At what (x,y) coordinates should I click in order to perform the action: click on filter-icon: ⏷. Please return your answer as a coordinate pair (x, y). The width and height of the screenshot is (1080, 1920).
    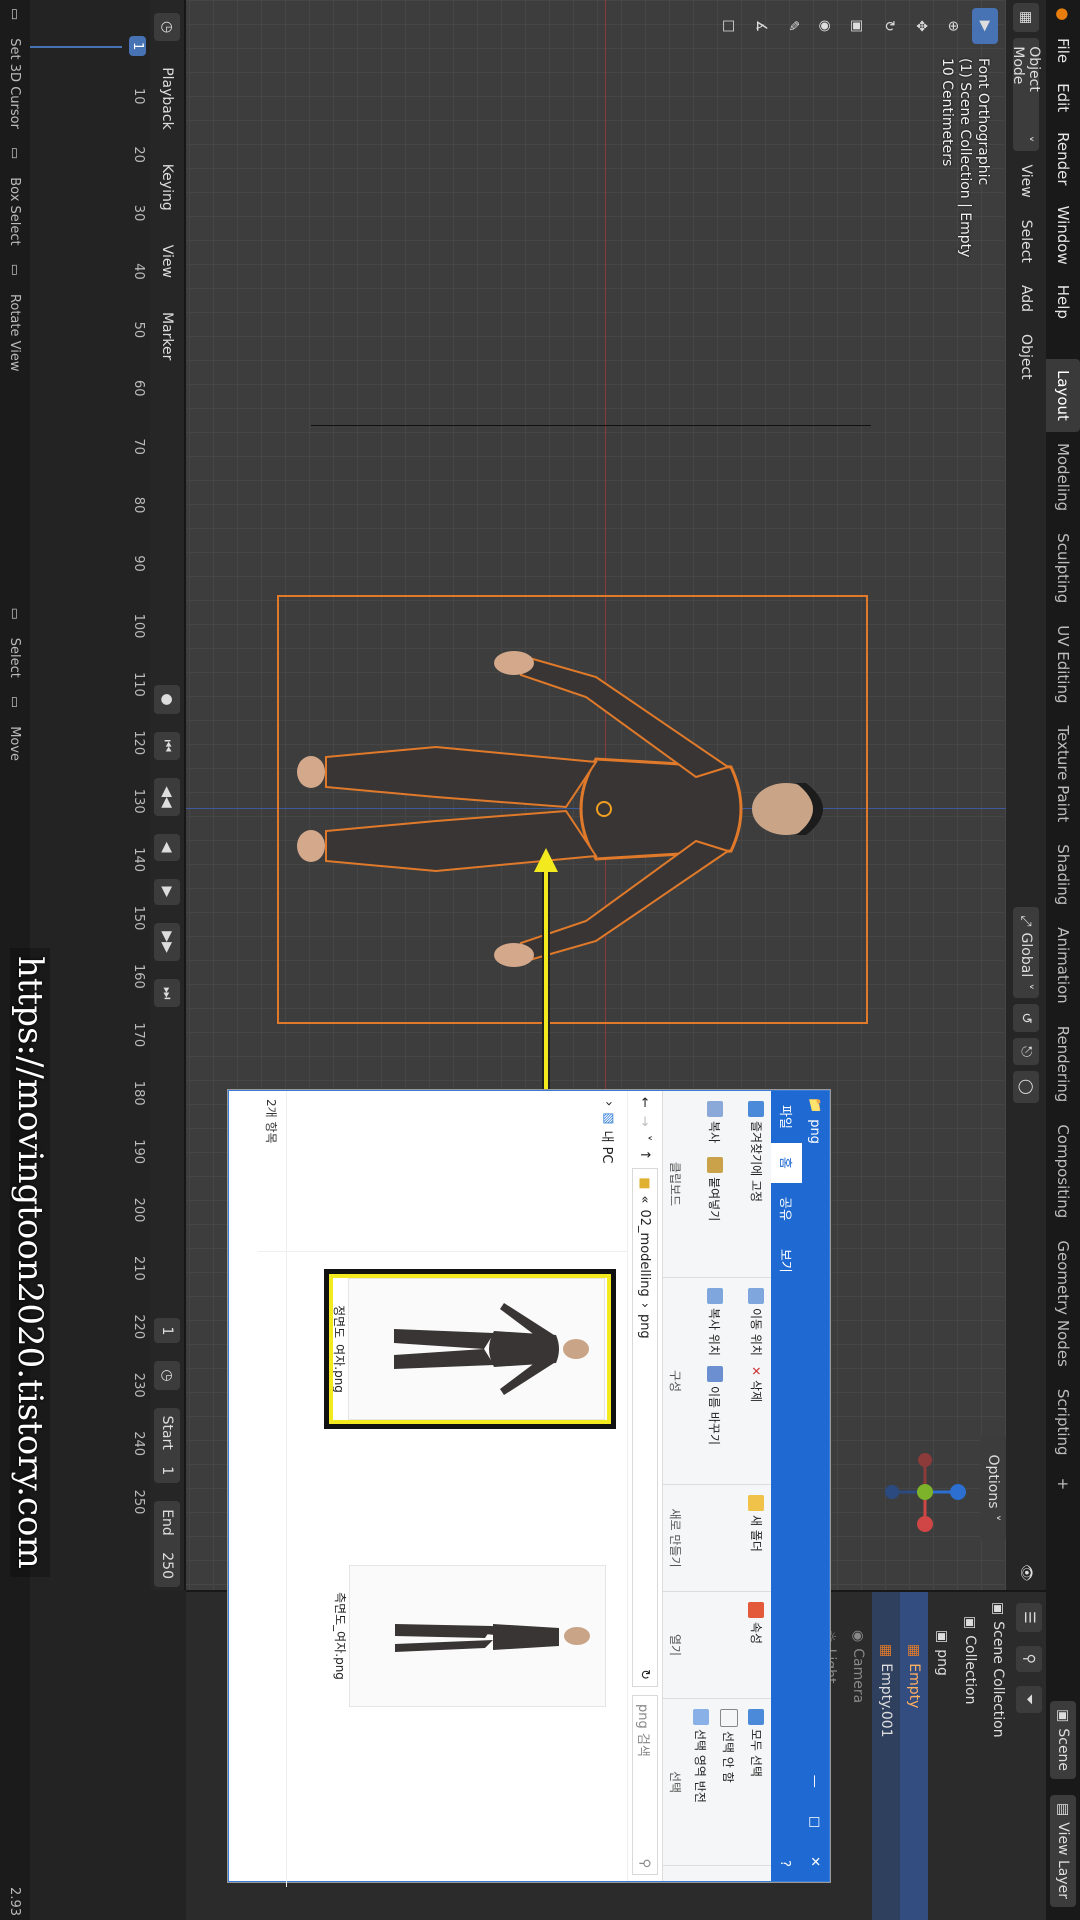
    Looking at the image, I should click on (1029, 1699).